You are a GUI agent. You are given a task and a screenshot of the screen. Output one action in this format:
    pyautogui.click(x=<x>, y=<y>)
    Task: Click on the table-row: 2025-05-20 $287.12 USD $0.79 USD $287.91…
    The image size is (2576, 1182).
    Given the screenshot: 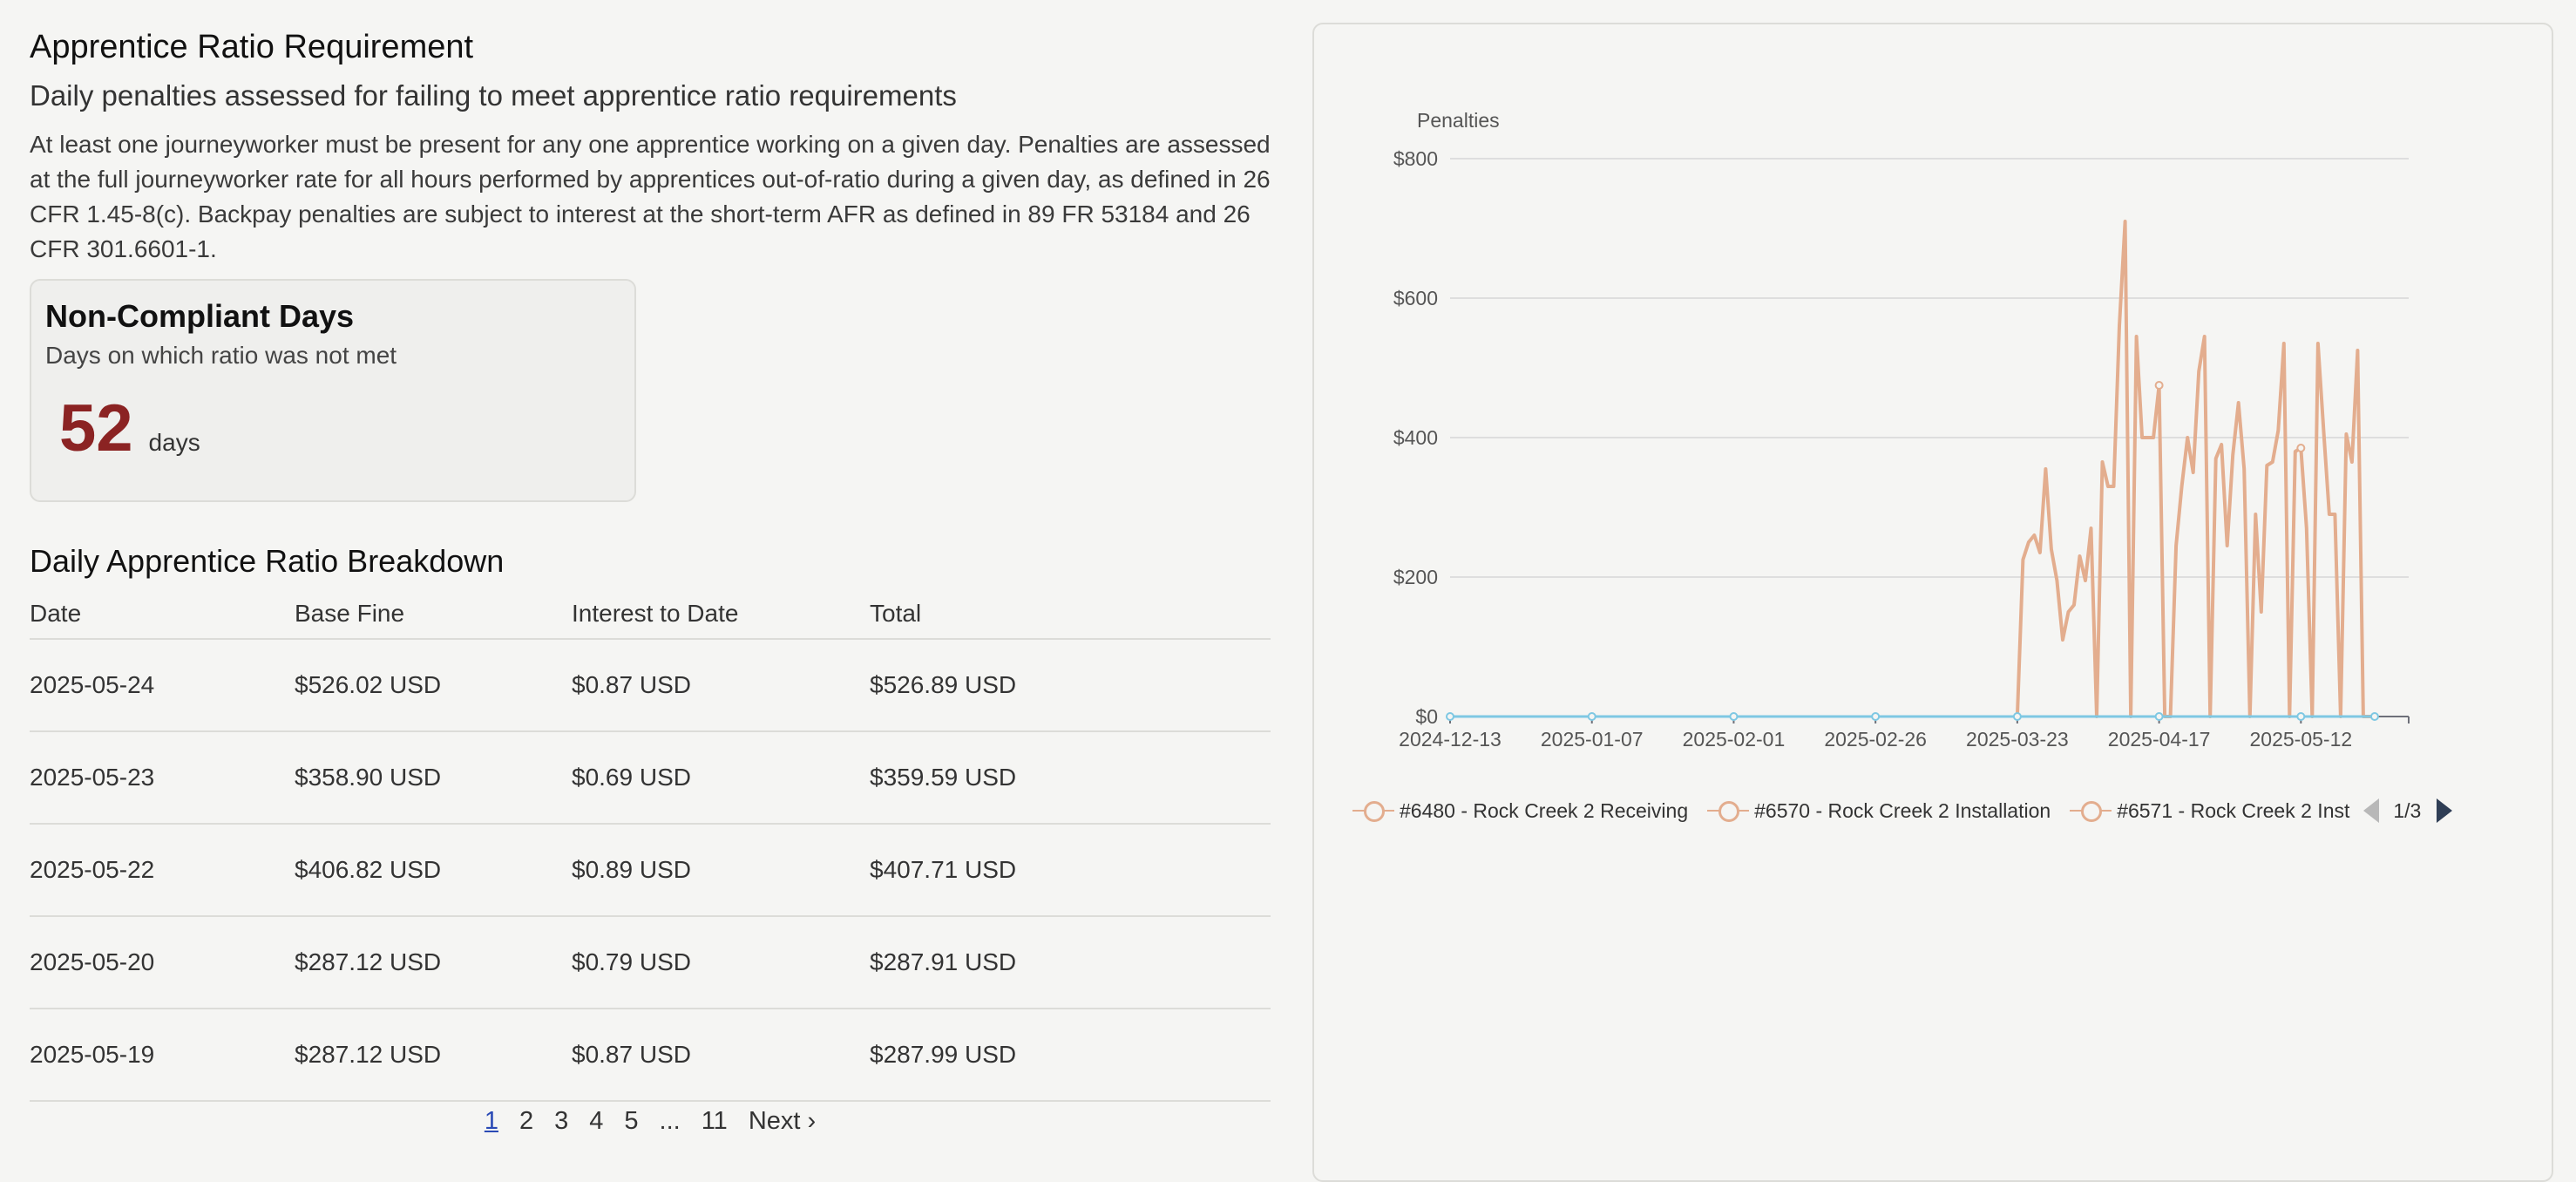 What is the action you would take?
    pyautogui.click(x=650, y=963)
    